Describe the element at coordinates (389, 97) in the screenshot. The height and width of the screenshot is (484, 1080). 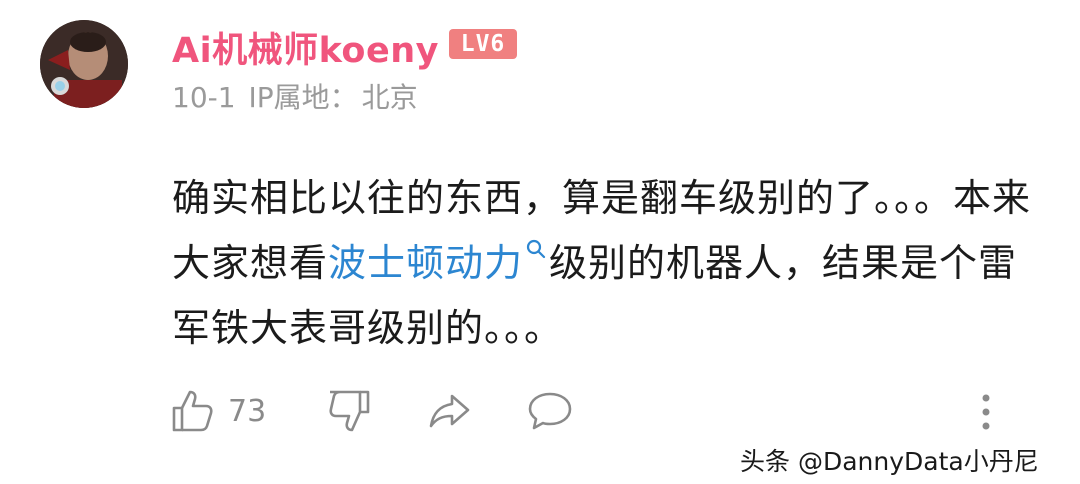
I see `ip-location: 北京` at that location.